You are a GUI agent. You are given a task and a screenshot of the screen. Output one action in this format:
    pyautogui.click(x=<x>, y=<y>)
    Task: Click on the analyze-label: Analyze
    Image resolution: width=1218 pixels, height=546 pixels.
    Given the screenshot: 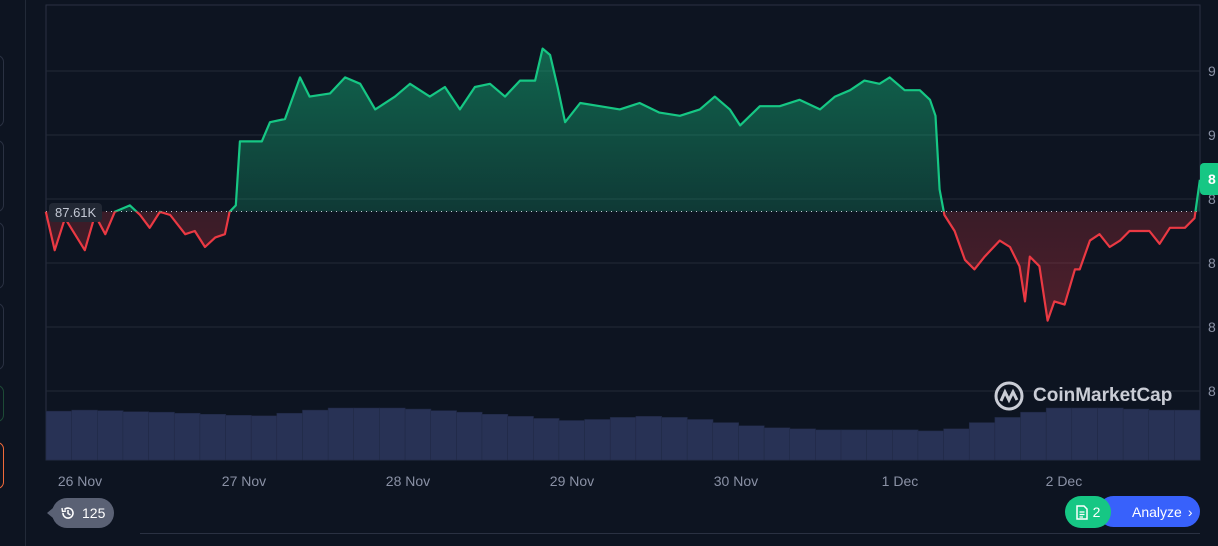 What is the action you would take?
    pyautogui.click(x=1157, y=511)
    